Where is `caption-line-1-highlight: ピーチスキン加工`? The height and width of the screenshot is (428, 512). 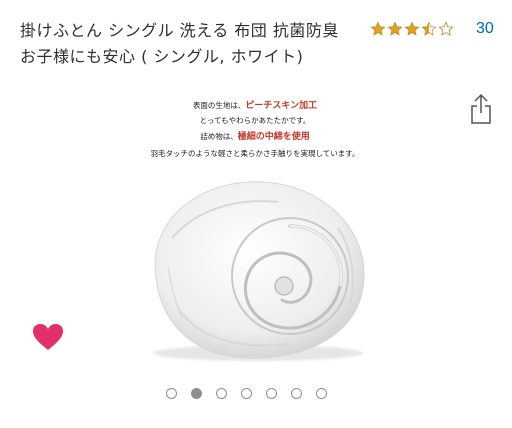
caption-line-1-highlight: ピーチスキン加工 is located at coordinates (281, 106).